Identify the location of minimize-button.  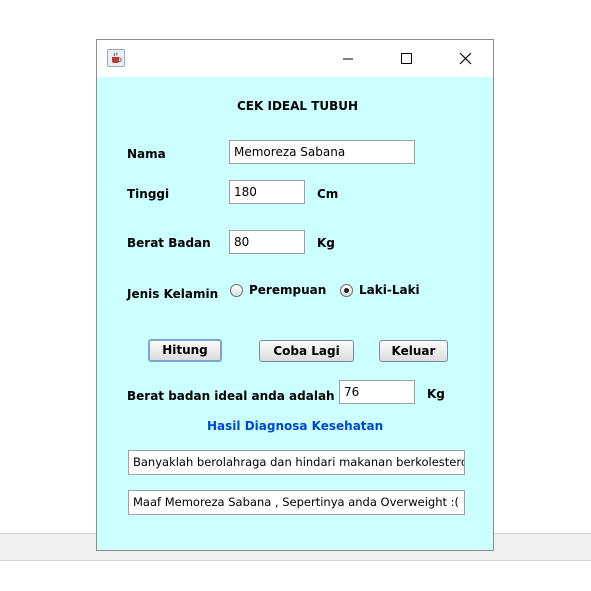
(348, 58).